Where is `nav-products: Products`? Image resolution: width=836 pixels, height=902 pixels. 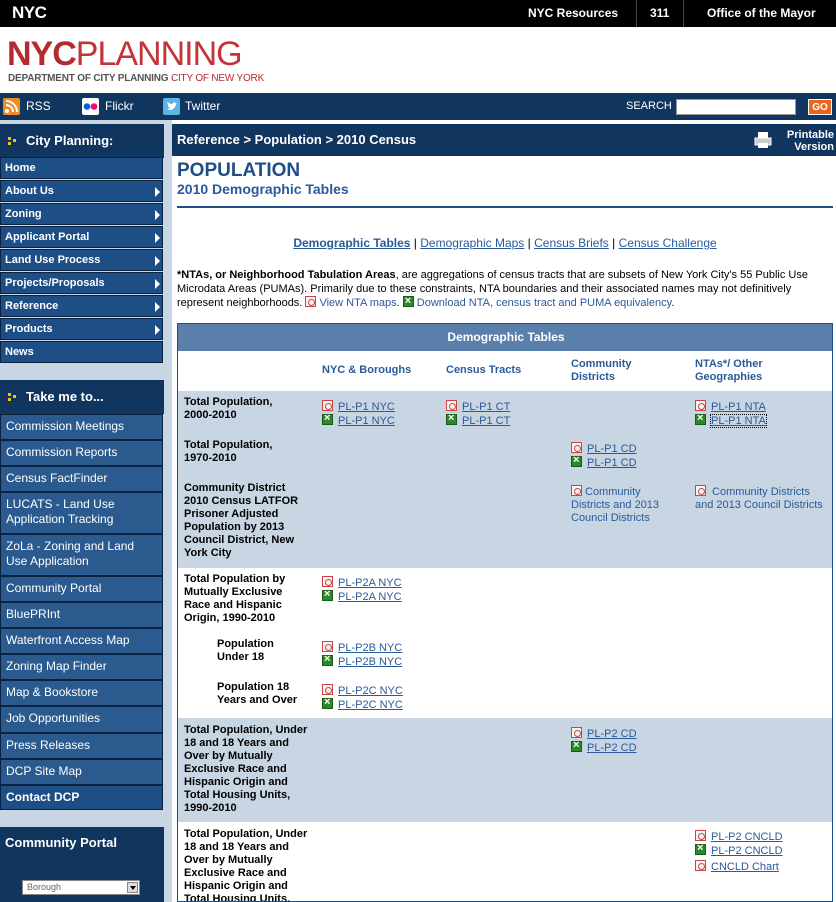
nav-products: Products is located at coordinates (81, 329).